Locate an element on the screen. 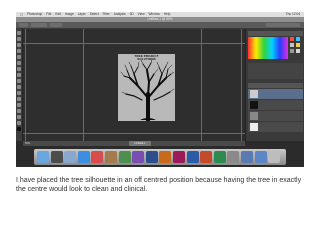  dodge-tool-icon is located at coordinates (19, 105).